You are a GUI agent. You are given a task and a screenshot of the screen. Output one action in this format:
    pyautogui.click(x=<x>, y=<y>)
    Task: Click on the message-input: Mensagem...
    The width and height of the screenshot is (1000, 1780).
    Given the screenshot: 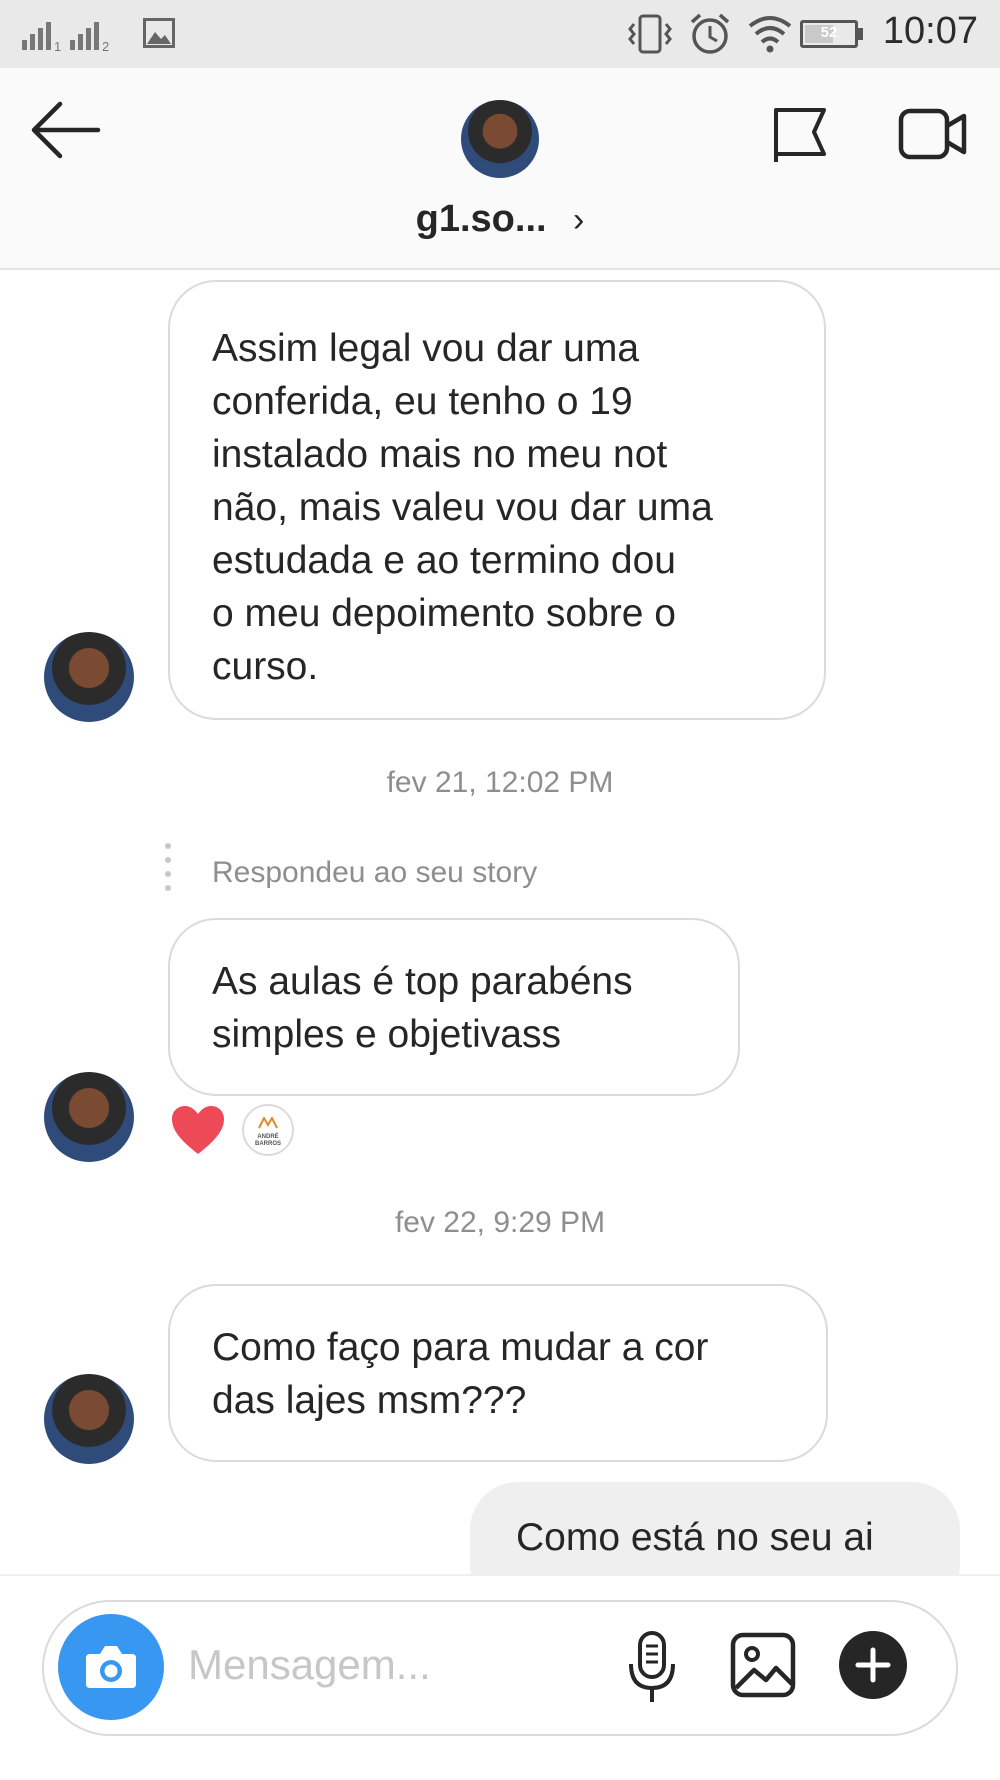 What is the action you would take?
    pyautogui.click(x=309, y=1665)
    